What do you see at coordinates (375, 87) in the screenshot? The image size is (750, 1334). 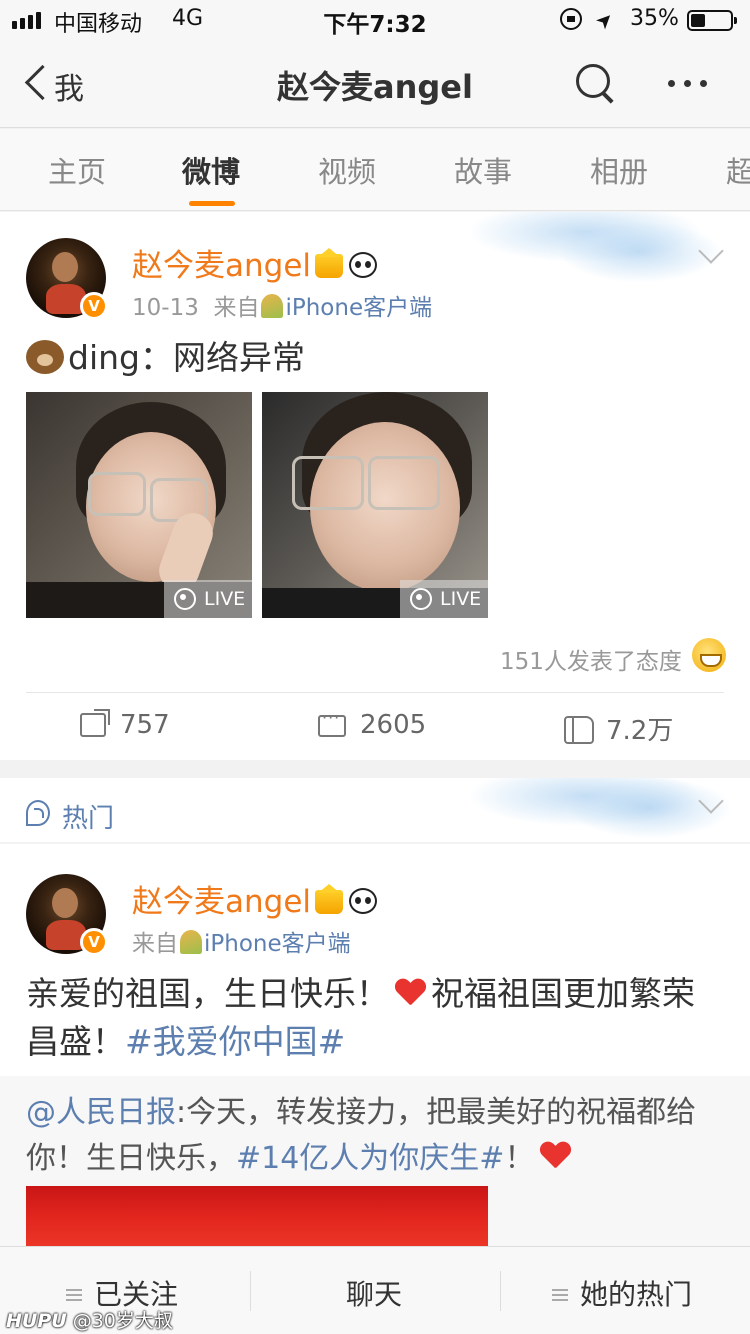 I see `page-title: 赵今麦angel` at bounding box center [375, 87].